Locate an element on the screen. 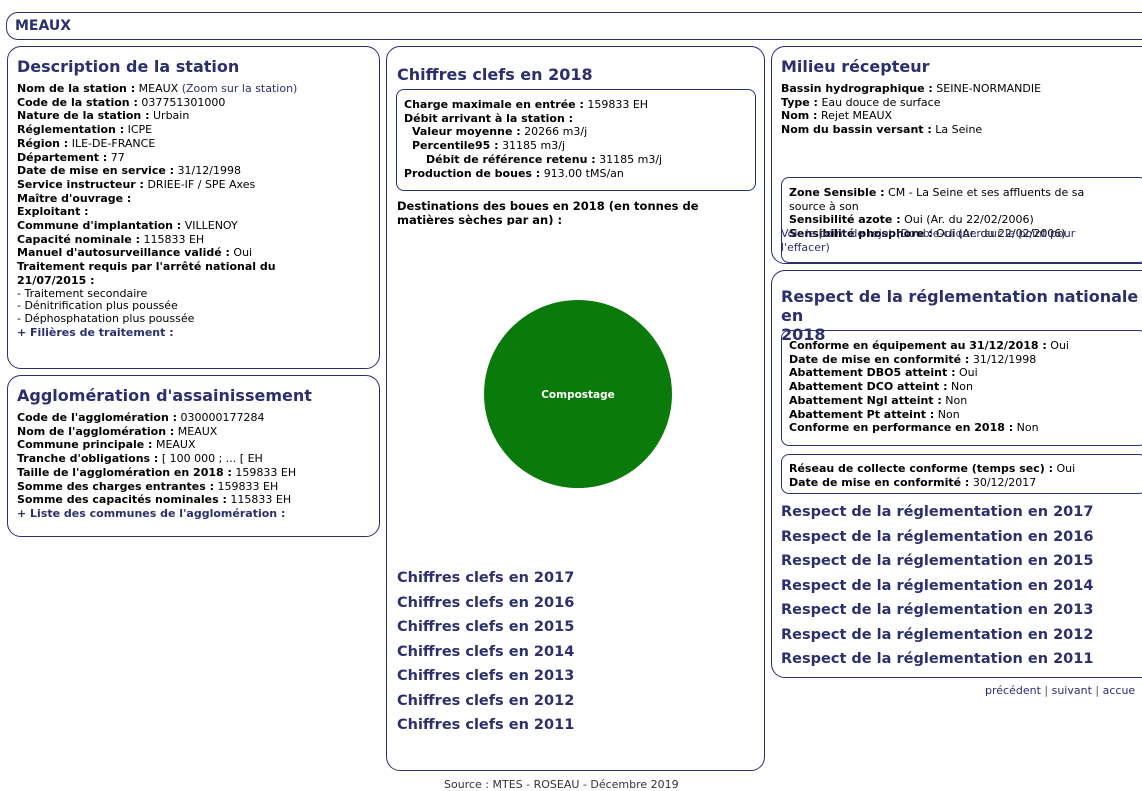 The image size is (1142, 791). station-title: Description de la station is located at coordinates (128, 66).